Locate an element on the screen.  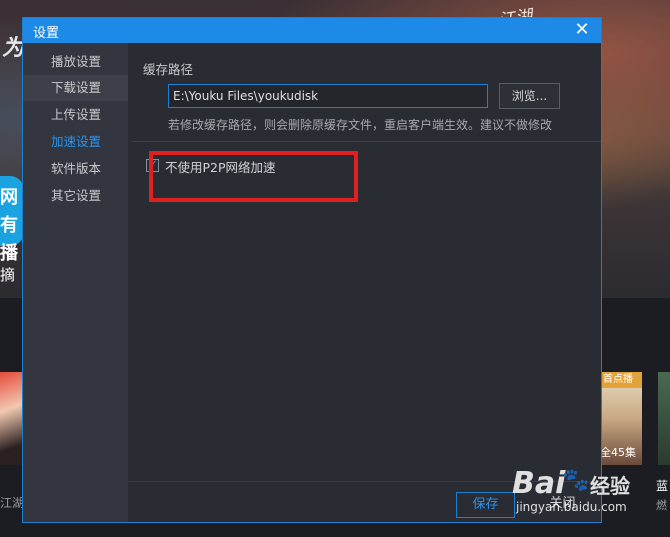
paw-icon: 🐾 is located at coordinates (576, 480).